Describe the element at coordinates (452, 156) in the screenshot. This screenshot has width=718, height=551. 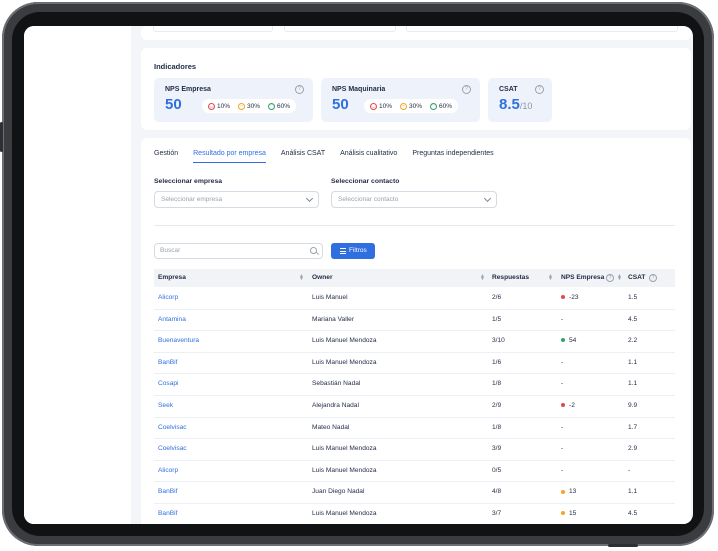
I see `tab-preguntas-independientes: Preguntas independientes` at that location.